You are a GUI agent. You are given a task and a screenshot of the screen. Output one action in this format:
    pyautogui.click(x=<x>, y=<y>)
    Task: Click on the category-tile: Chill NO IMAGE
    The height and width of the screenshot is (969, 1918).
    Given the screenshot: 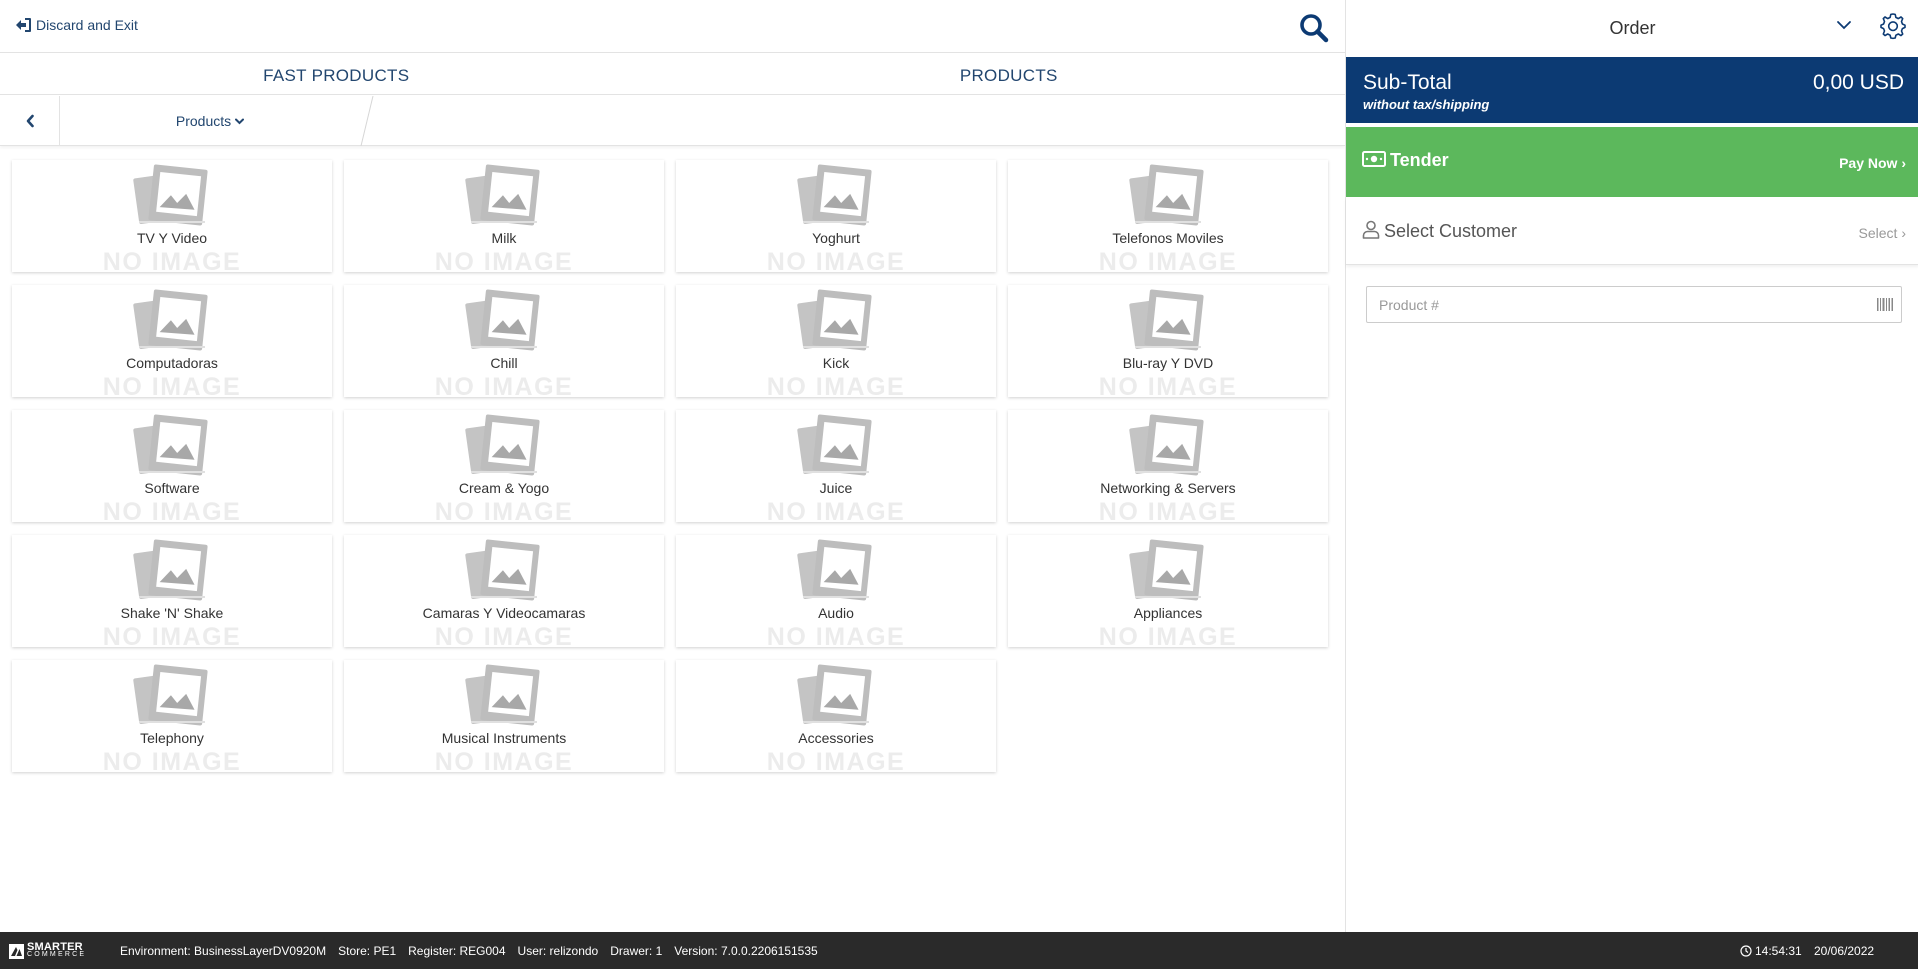 What is the action you would take?
    pyautogui.click(x=504, y=341)
    